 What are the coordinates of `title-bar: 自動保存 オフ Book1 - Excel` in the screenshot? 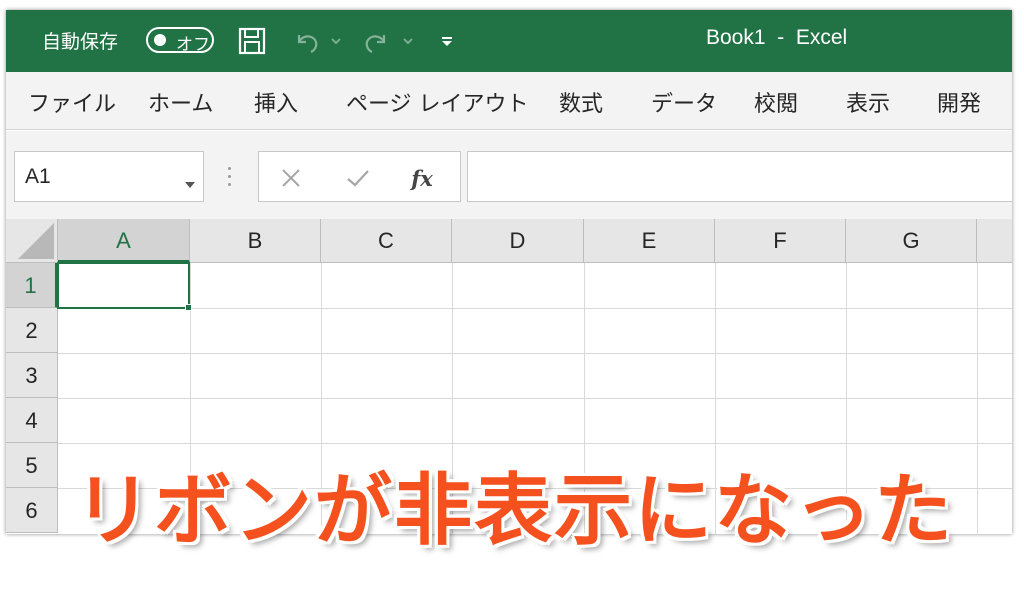 It's located at (509, 41).